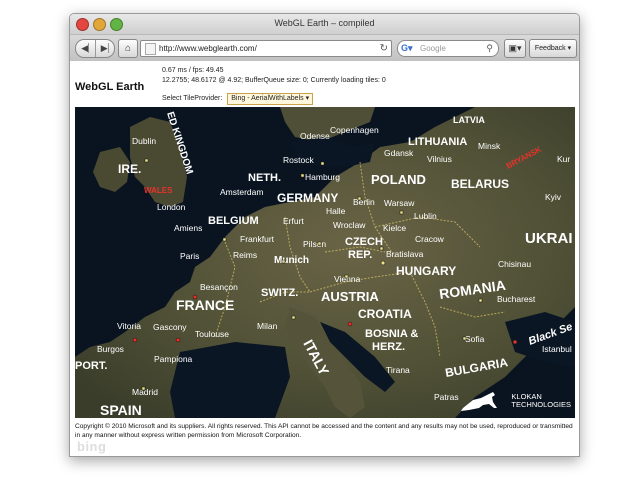  Describe the element at coordinates (399, 203) in the screenshot. I see `city-label: Warsaw` at that location.